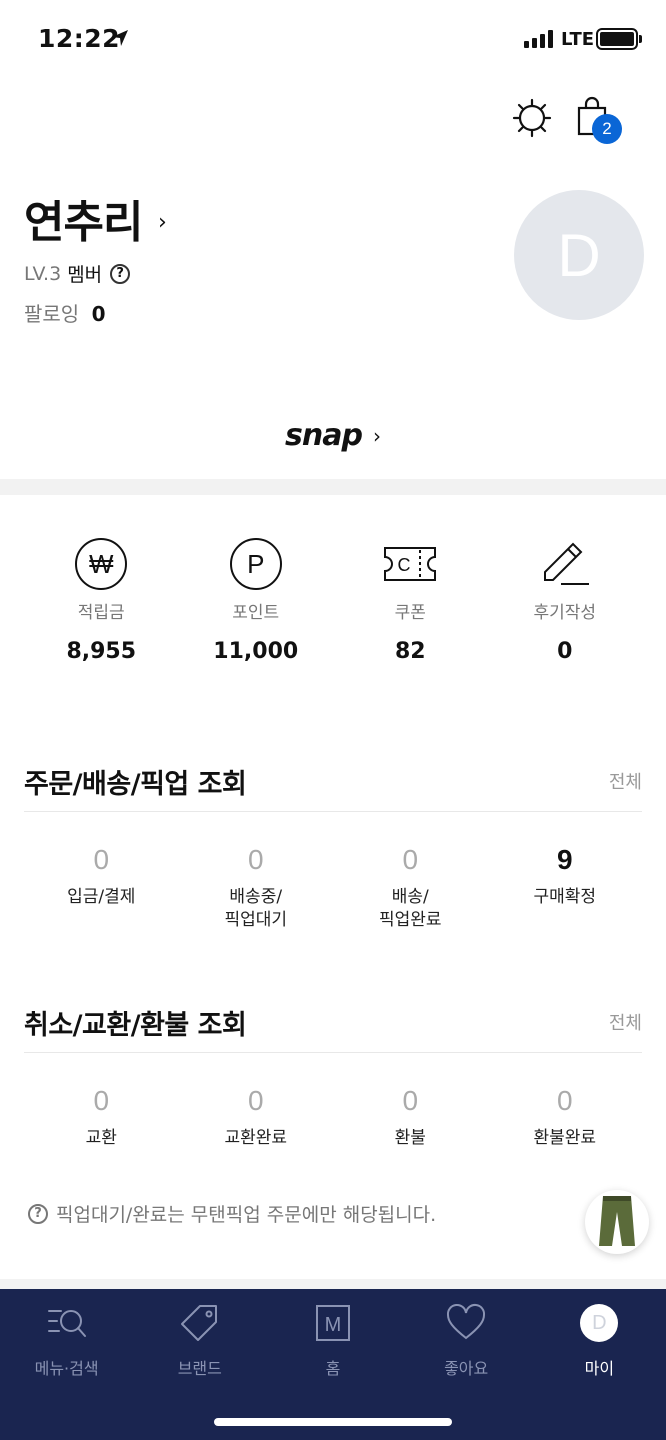  What do you see at coordinates (83, 218) in the screenshot?
I see `user-name: 연추리` at bounding box center [83, 218].